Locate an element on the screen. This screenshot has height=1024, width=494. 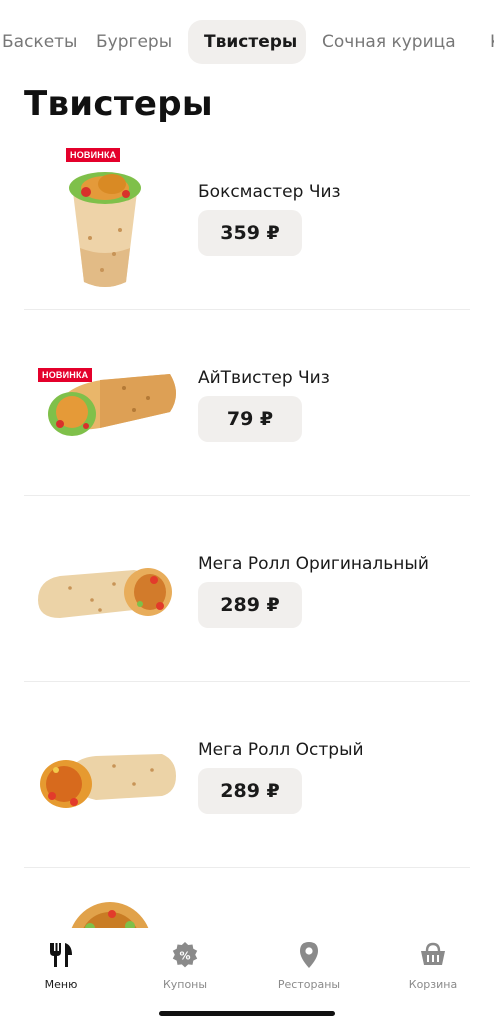
price-button: 359 ₽ is located at coordinates (250, 233).